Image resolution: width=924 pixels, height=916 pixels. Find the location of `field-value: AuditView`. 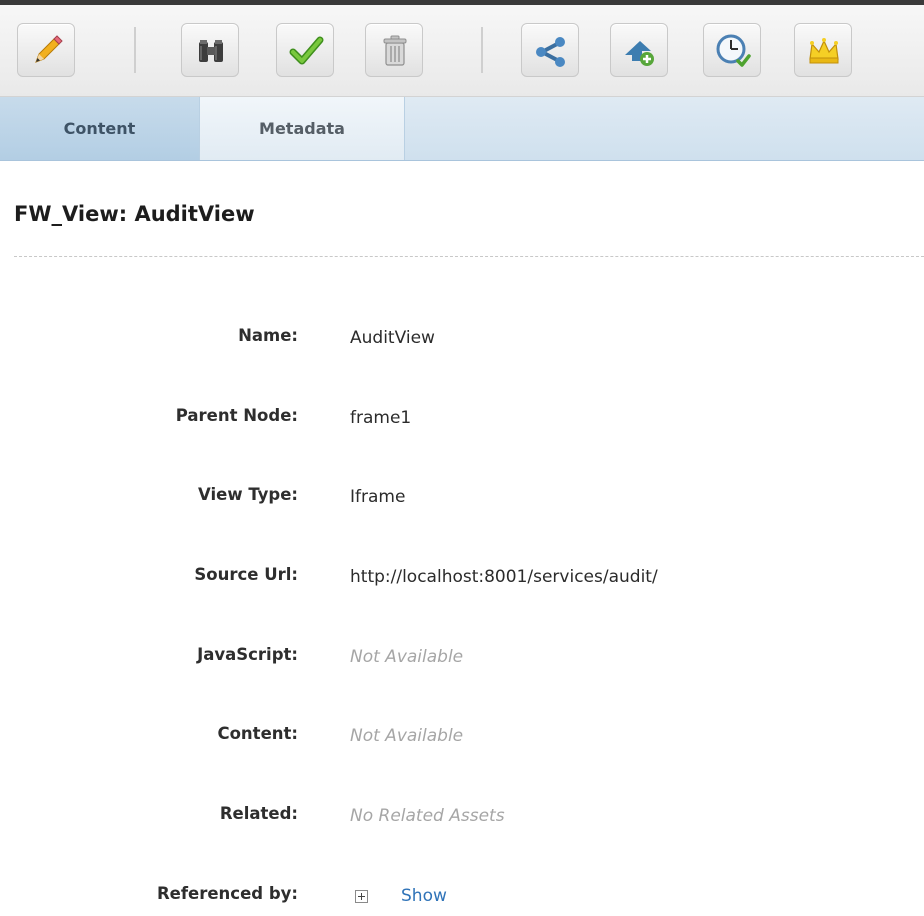

field-value: AuditView is located at coordinates (392, 338).